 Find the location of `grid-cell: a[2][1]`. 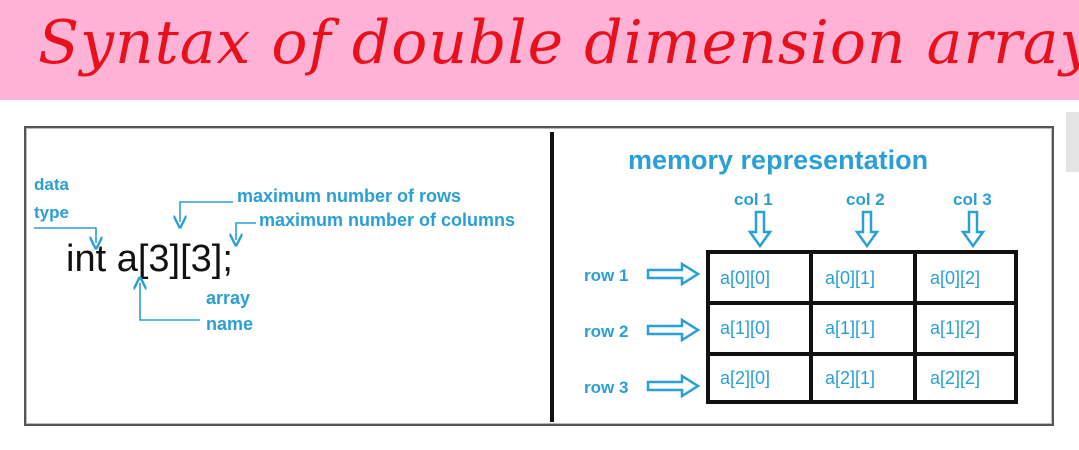

grid-cell: a[2][1] is located at coordinates (850, 378).